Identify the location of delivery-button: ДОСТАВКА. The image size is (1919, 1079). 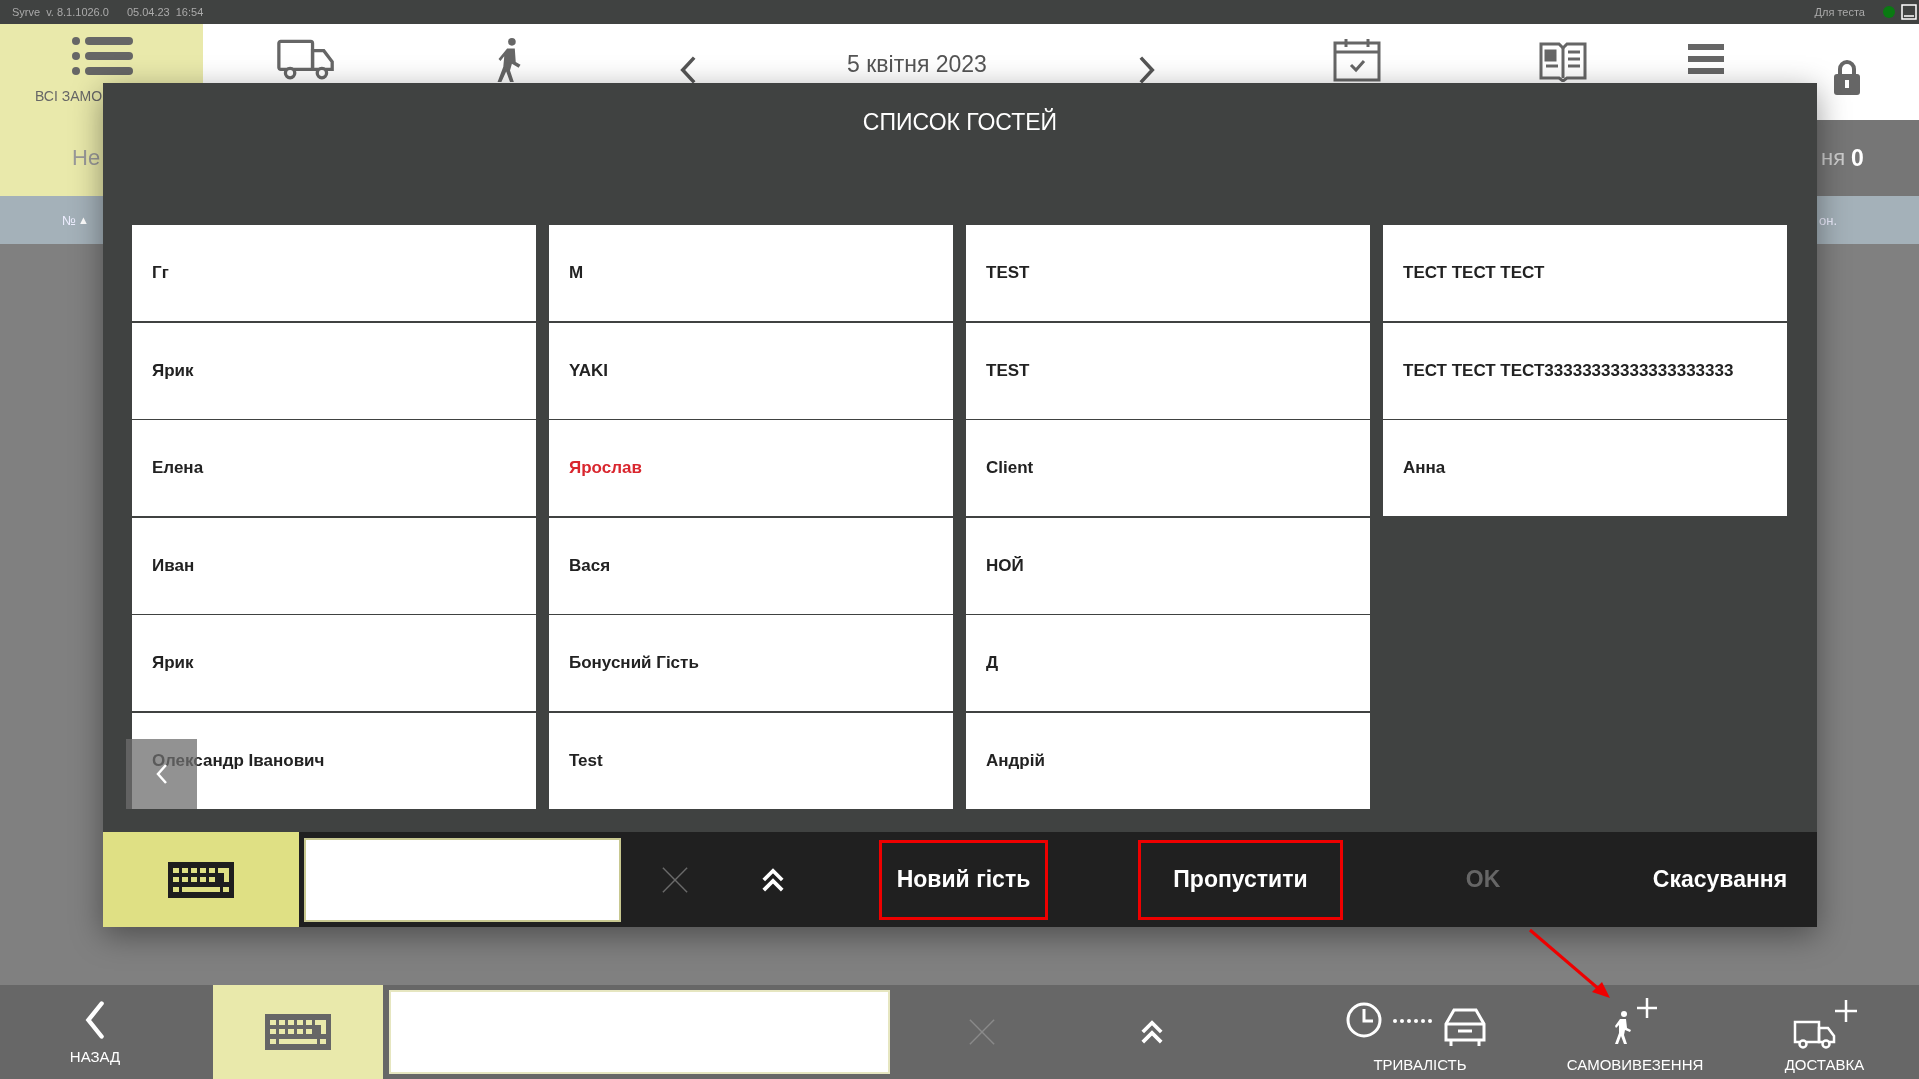
(1824, 1032).